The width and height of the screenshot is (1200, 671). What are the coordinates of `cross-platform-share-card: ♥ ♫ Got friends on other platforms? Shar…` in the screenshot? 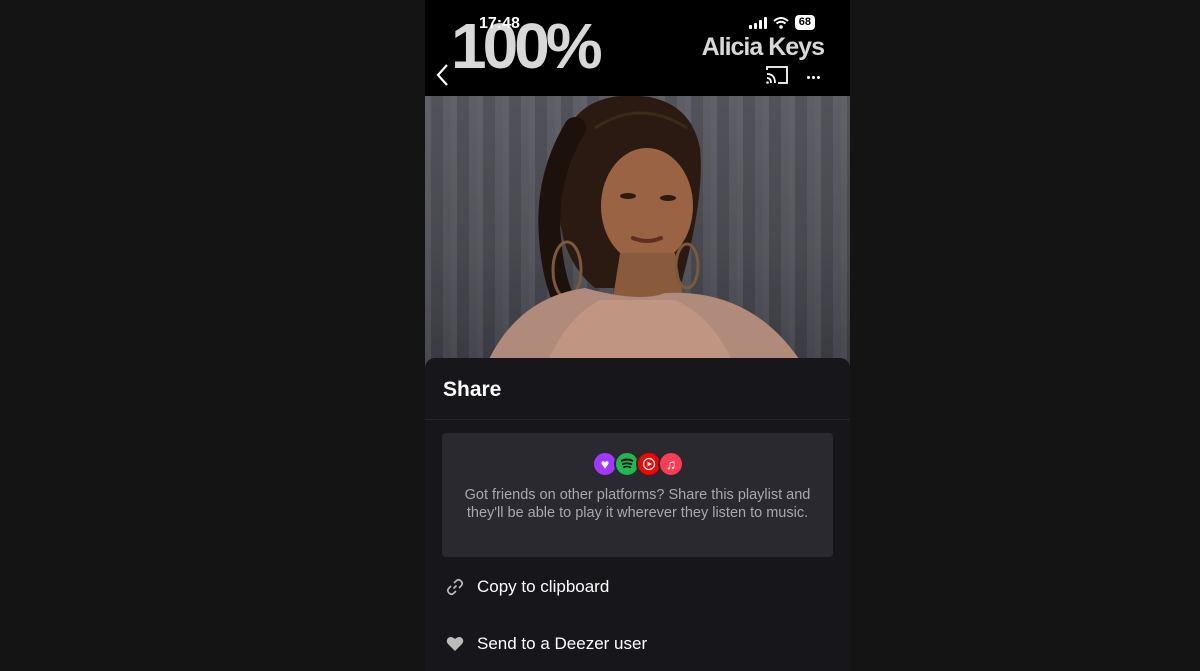 It's located at (637, 495).